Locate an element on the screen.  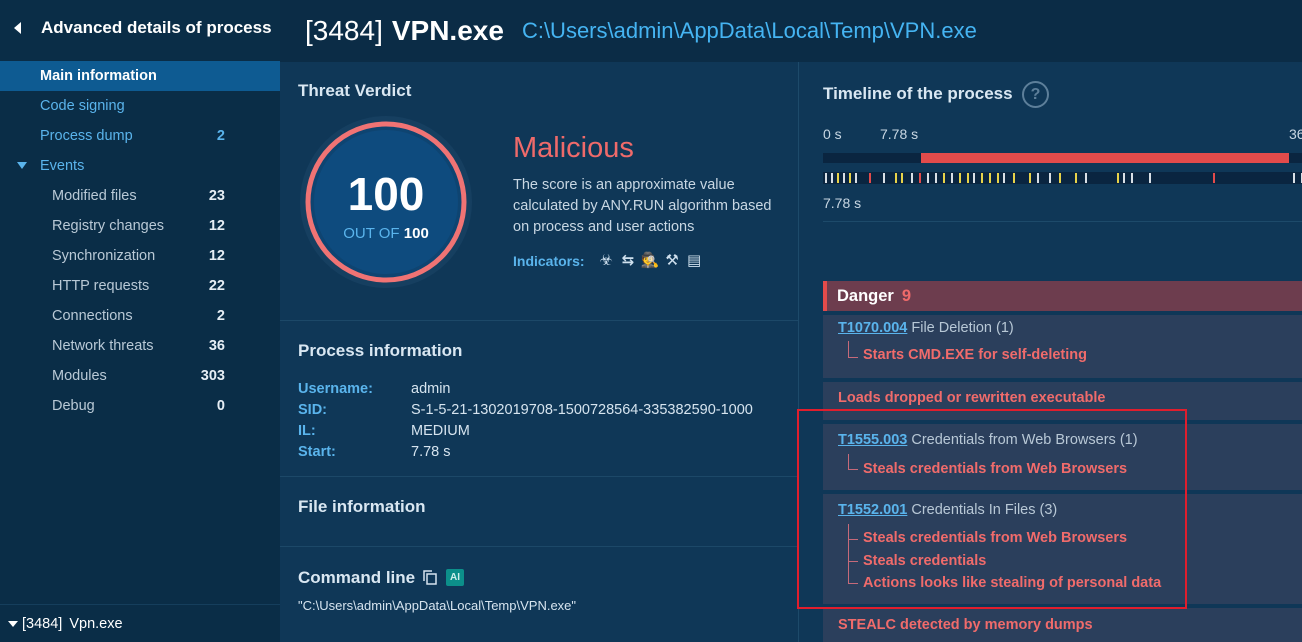
tree-branch is located at coordinates (853, 349).